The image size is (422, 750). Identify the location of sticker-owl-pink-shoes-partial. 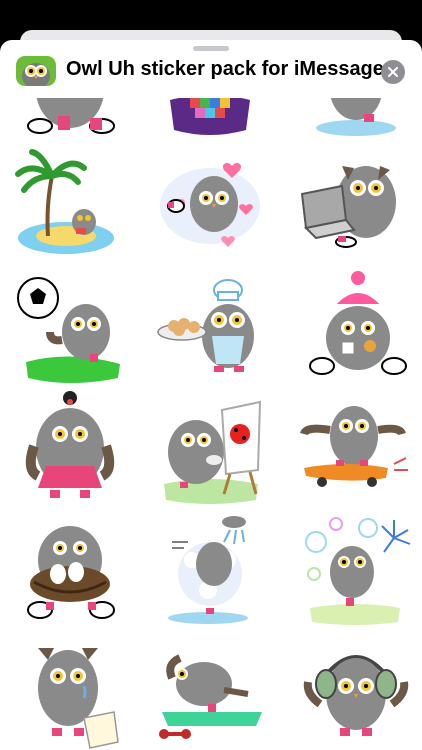
(70, 118).